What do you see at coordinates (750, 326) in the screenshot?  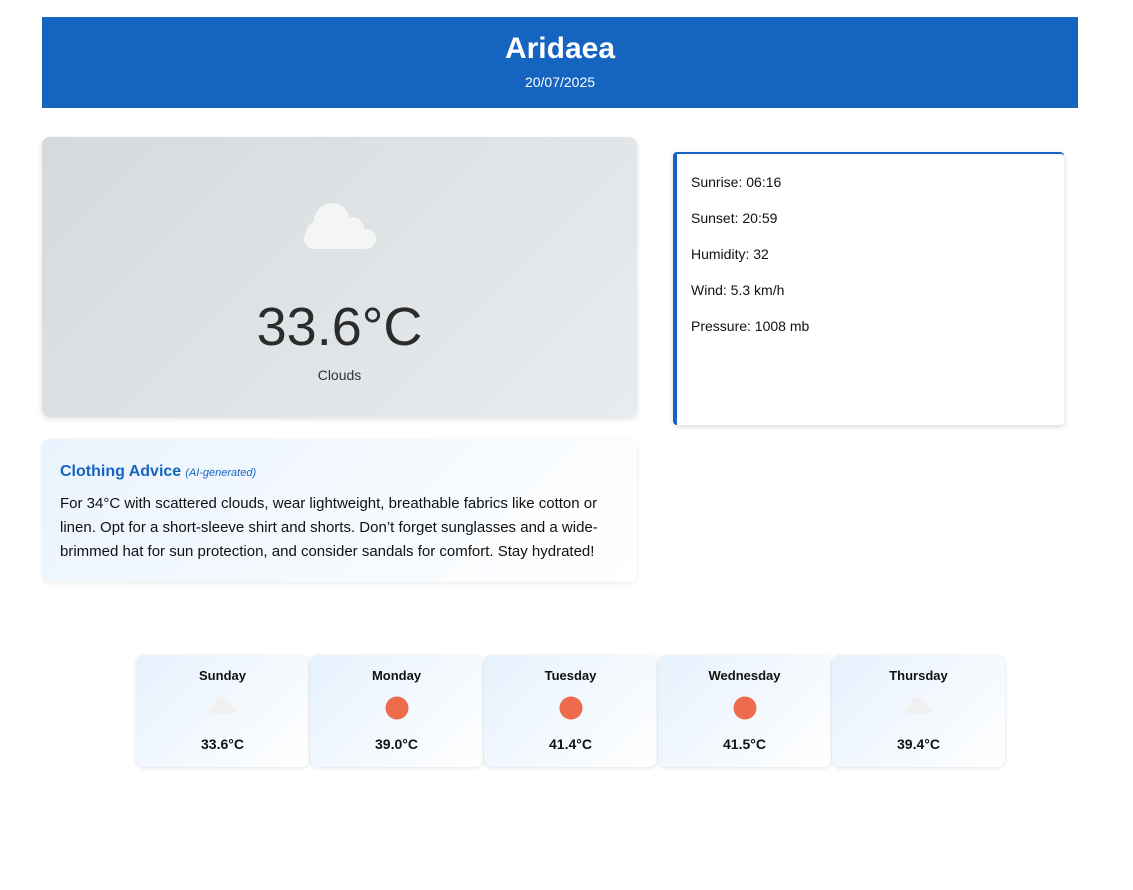 I see `pressure-value: Pressure: 1008 mb` at bounding box center [750, 326].